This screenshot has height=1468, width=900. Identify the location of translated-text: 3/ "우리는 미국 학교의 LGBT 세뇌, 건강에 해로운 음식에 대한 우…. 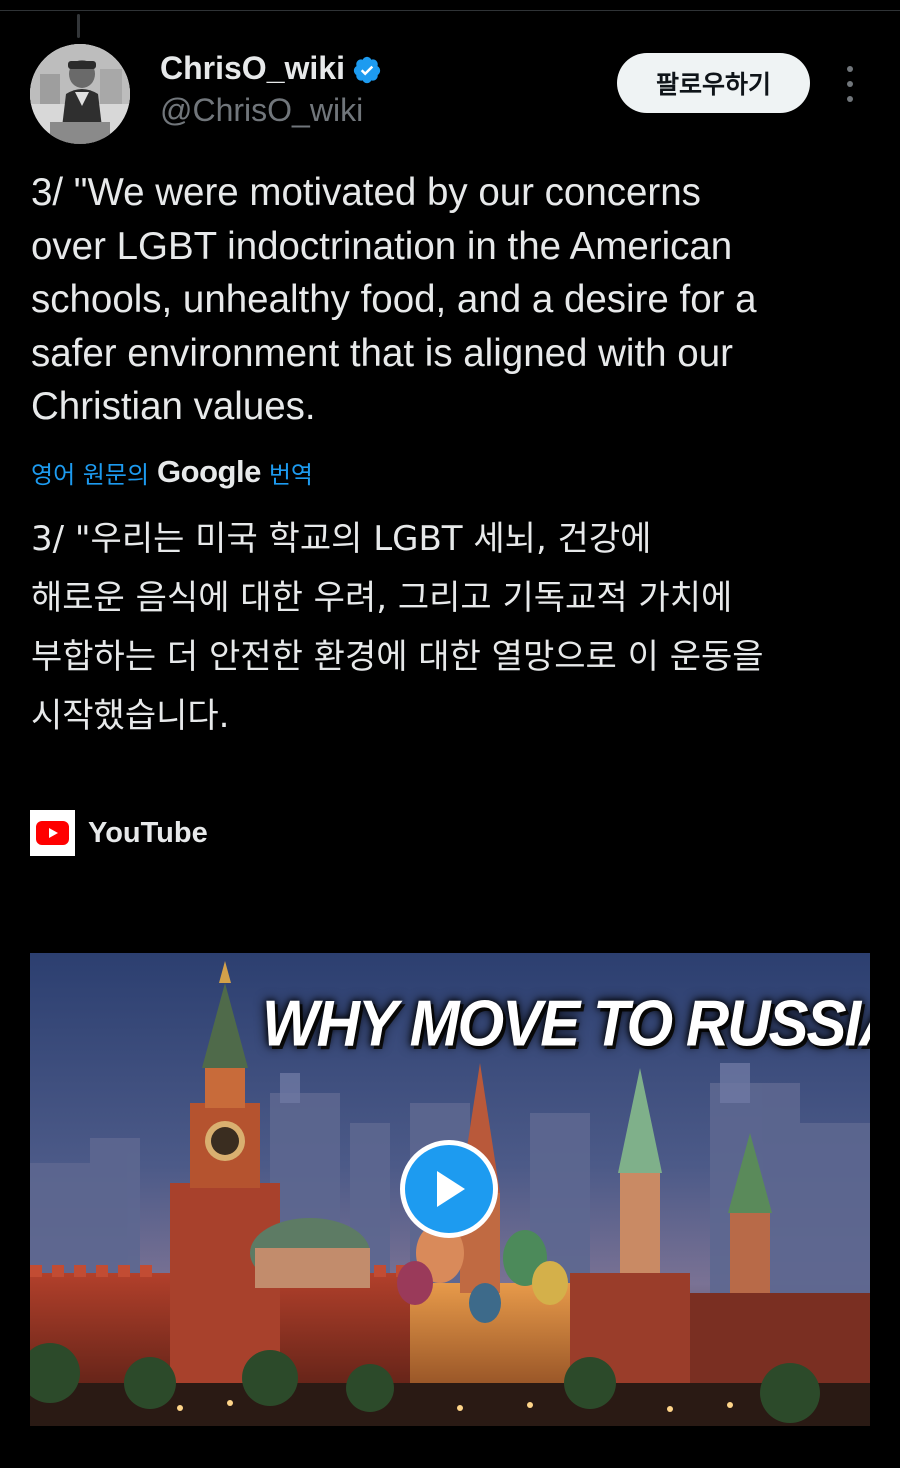
(397, 627).